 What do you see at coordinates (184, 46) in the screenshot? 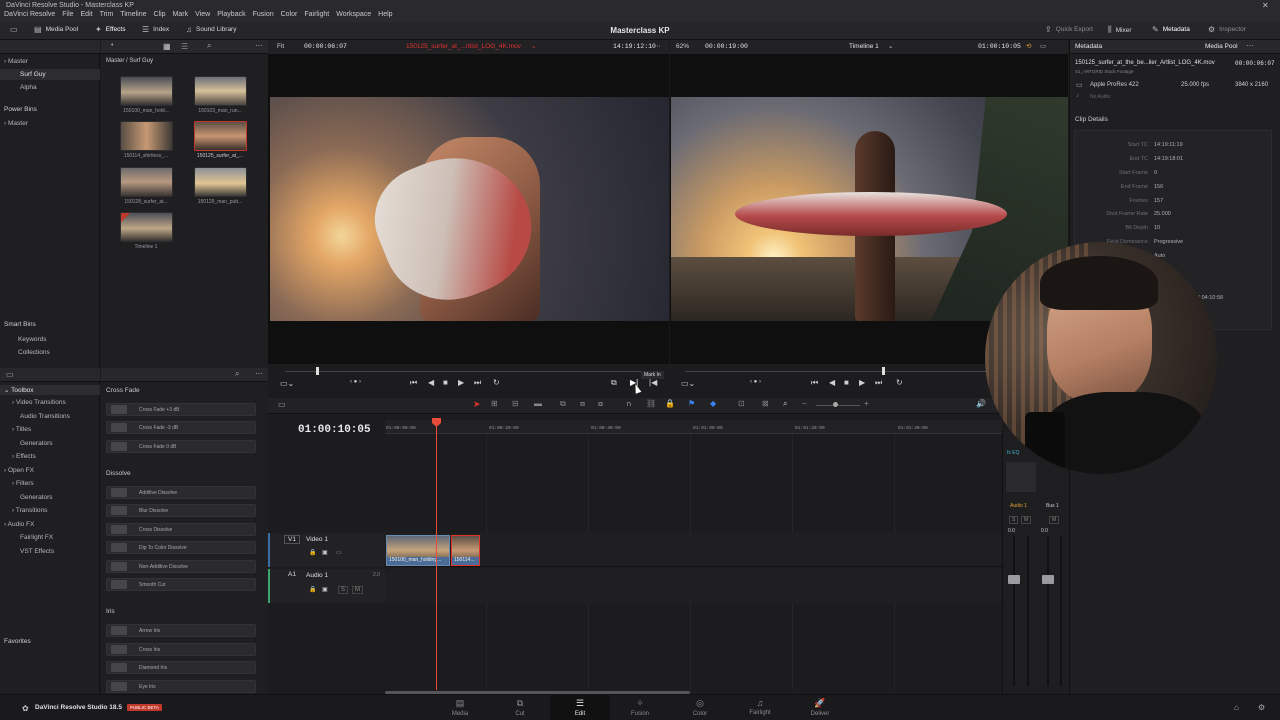
I see `list-view-icon: ☰` at bounding box center [184, 46].